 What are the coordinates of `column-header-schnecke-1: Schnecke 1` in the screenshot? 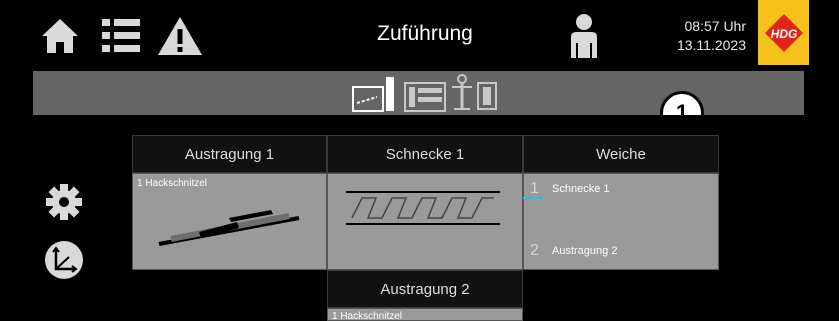 It's located at (425, 154).